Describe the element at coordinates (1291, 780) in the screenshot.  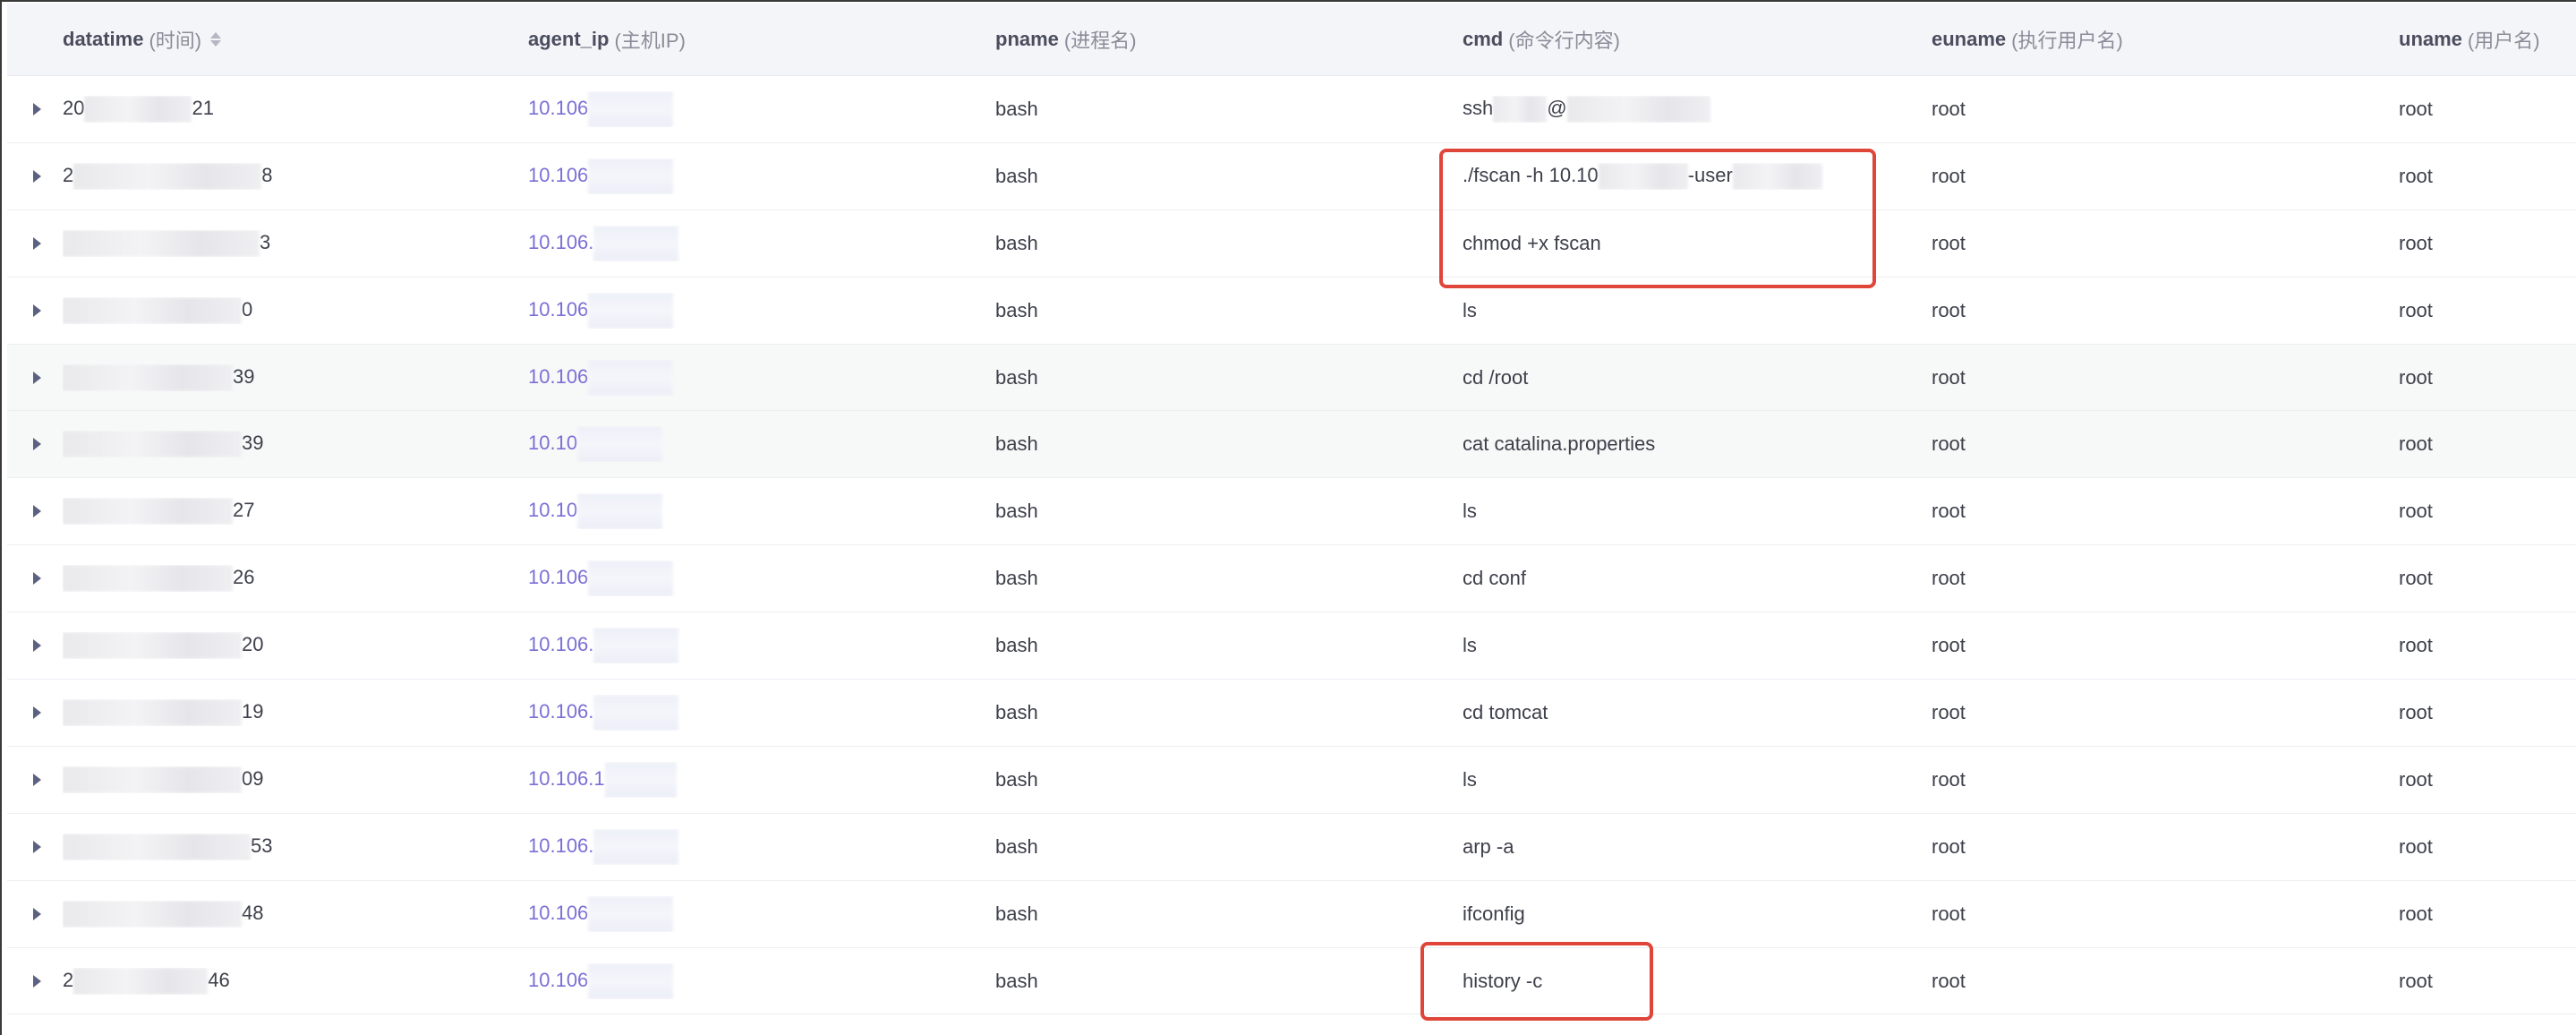
I see `table-row: 09 10.106.1 bash ls root root` at that location.